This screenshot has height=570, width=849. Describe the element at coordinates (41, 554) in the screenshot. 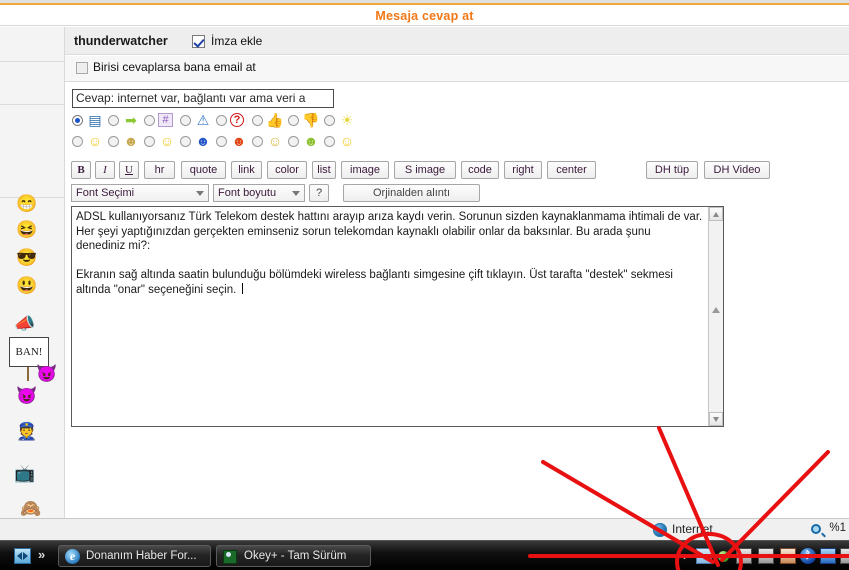

I see `quick-launch-chevron-icon: »` at that location.